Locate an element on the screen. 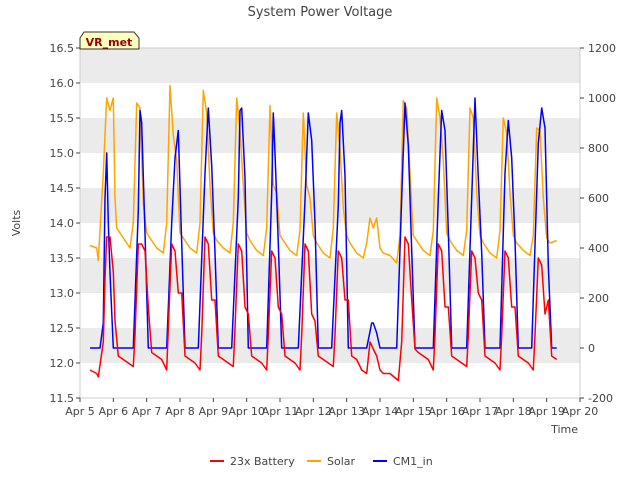 The height and width of the screenshot is (484, 640). y-left-tick-label: 16.0 is located at coordinates (62, 83).